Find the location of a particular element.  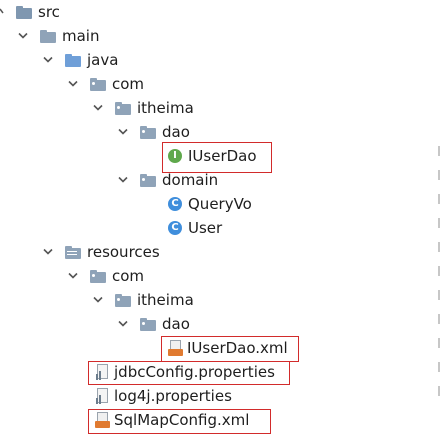

tree-item-label: main is located at coordinates (81, 36).